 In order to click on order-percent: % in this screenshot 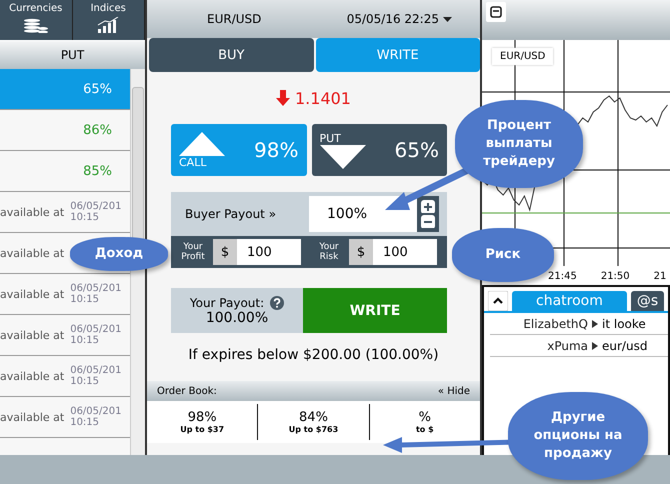, I will do `click(424, 417)`.